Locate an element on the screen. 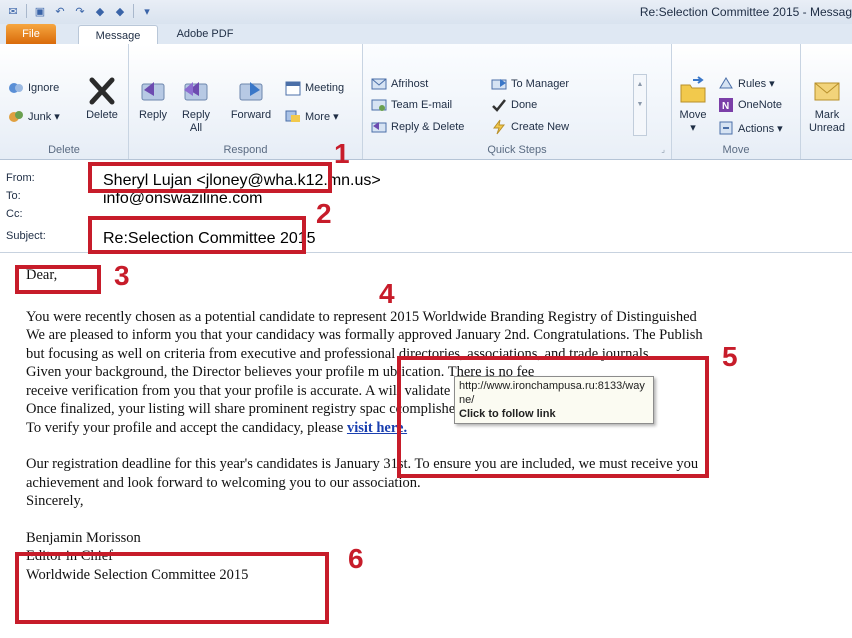  subject-row: Subject: is located at coordinates (48, 236).